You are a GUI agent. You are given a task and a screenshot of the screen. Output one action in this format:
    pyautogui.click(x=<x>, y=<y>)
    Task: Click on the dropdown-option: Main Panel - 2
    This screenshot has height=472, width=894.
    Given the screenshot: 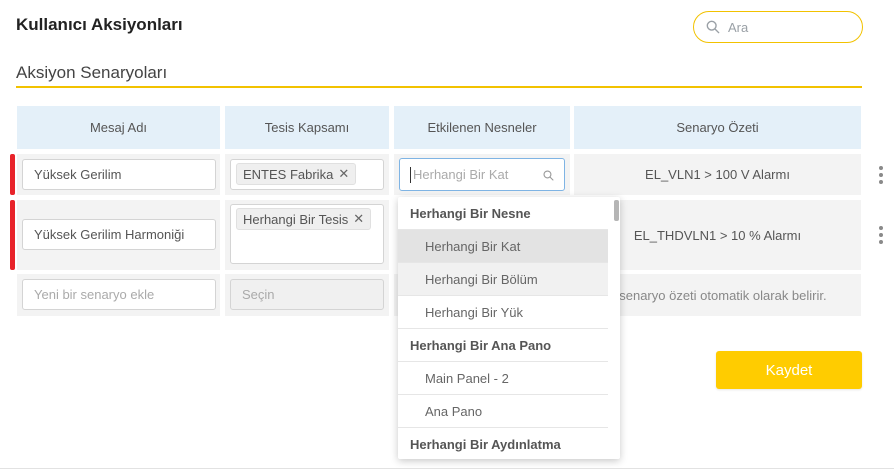 What is the action you would take?
    pyautogui.click(x=503, y=378)
    